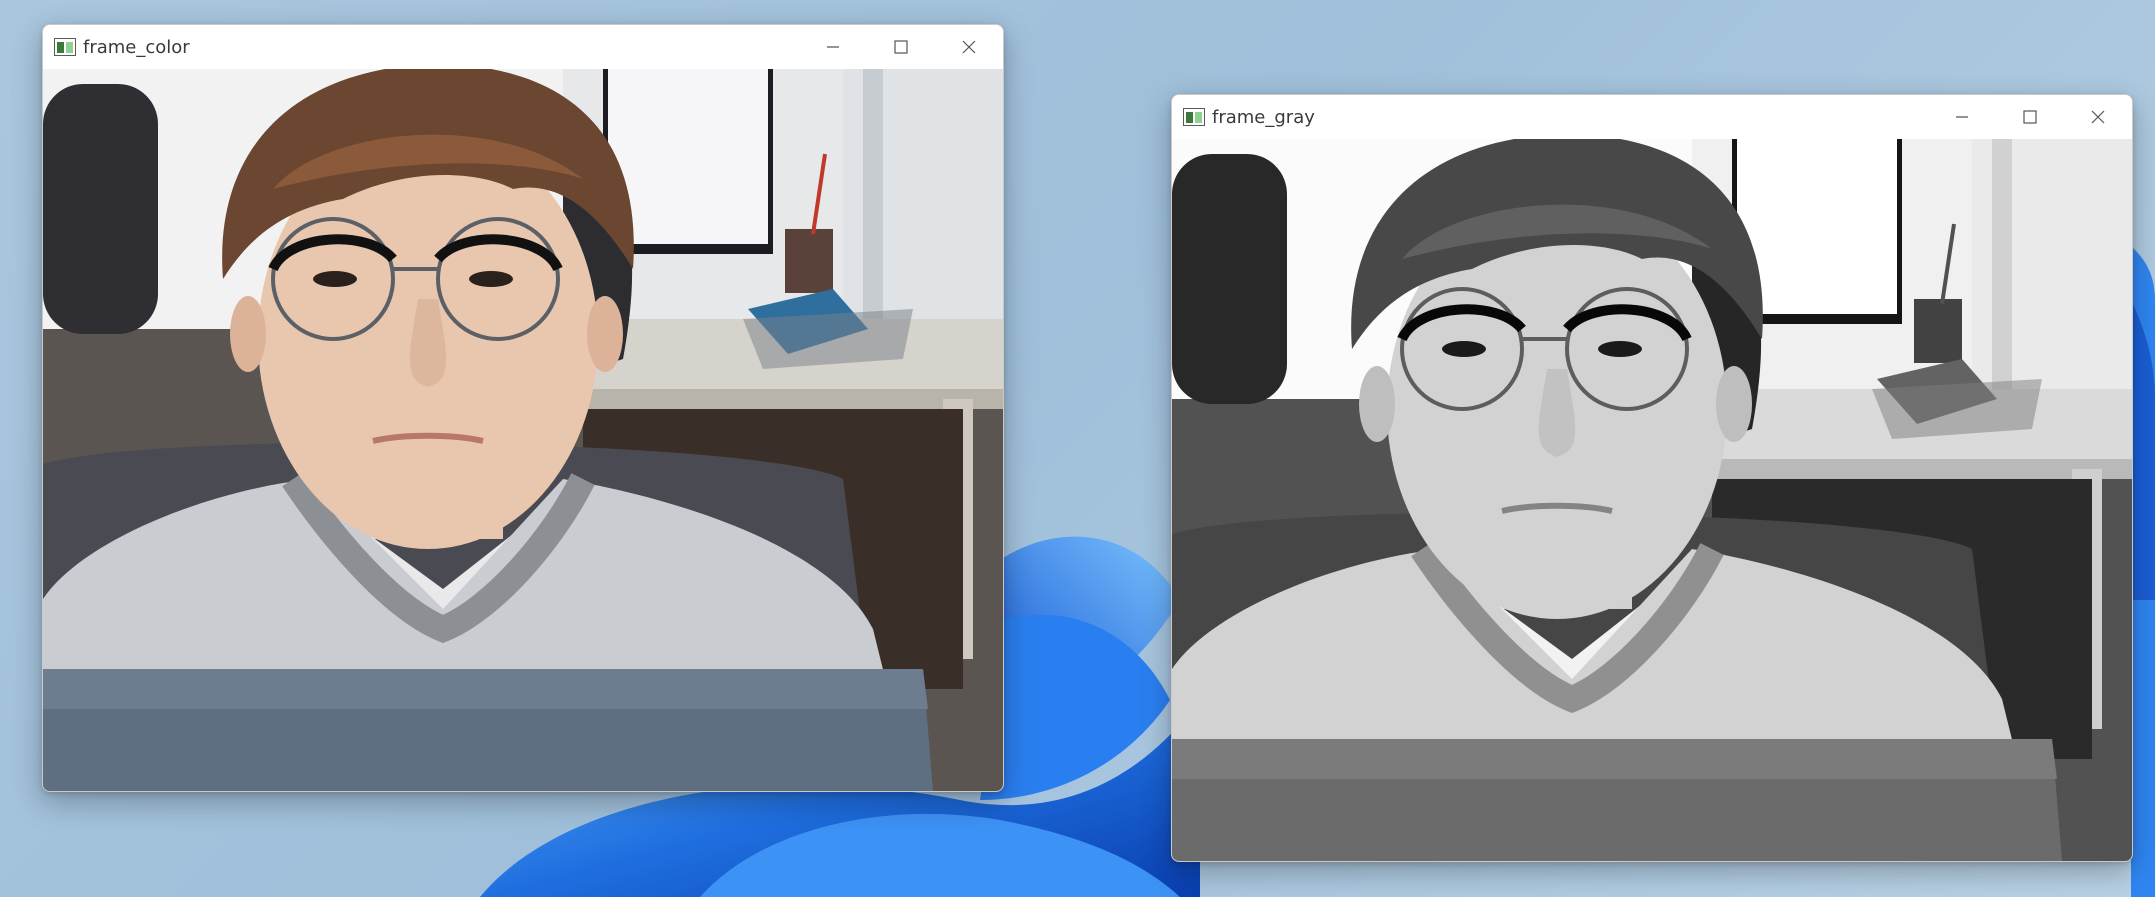 This screenshot has height=897, width=2155. I want to click on window-title: frame_gray, so click(1263, 117).